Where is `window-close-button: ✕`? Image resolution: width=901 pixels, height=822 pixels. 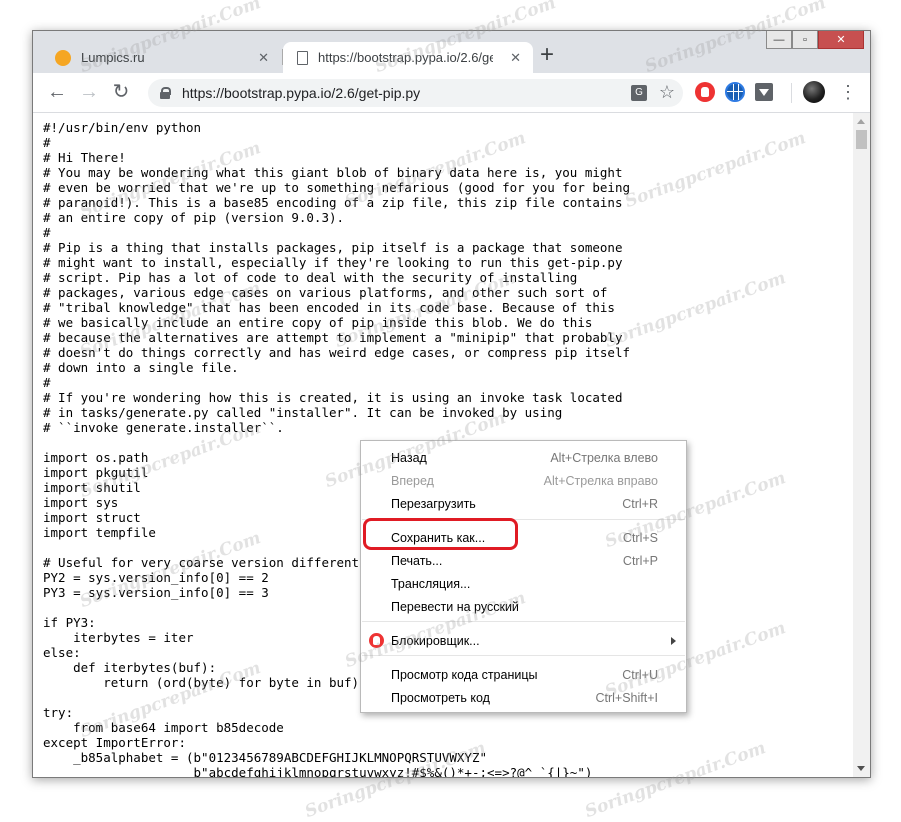 window-close-button: ✕ is located at coordinates (841, 40).